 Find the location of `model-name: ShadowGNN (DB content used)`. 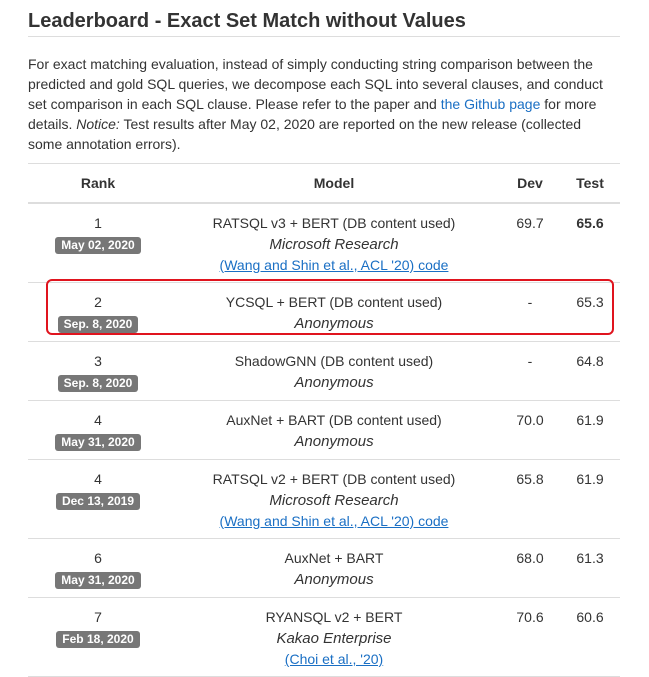

model-name: ShadowGNN (DB content used) is located at coordinates (334, 361).